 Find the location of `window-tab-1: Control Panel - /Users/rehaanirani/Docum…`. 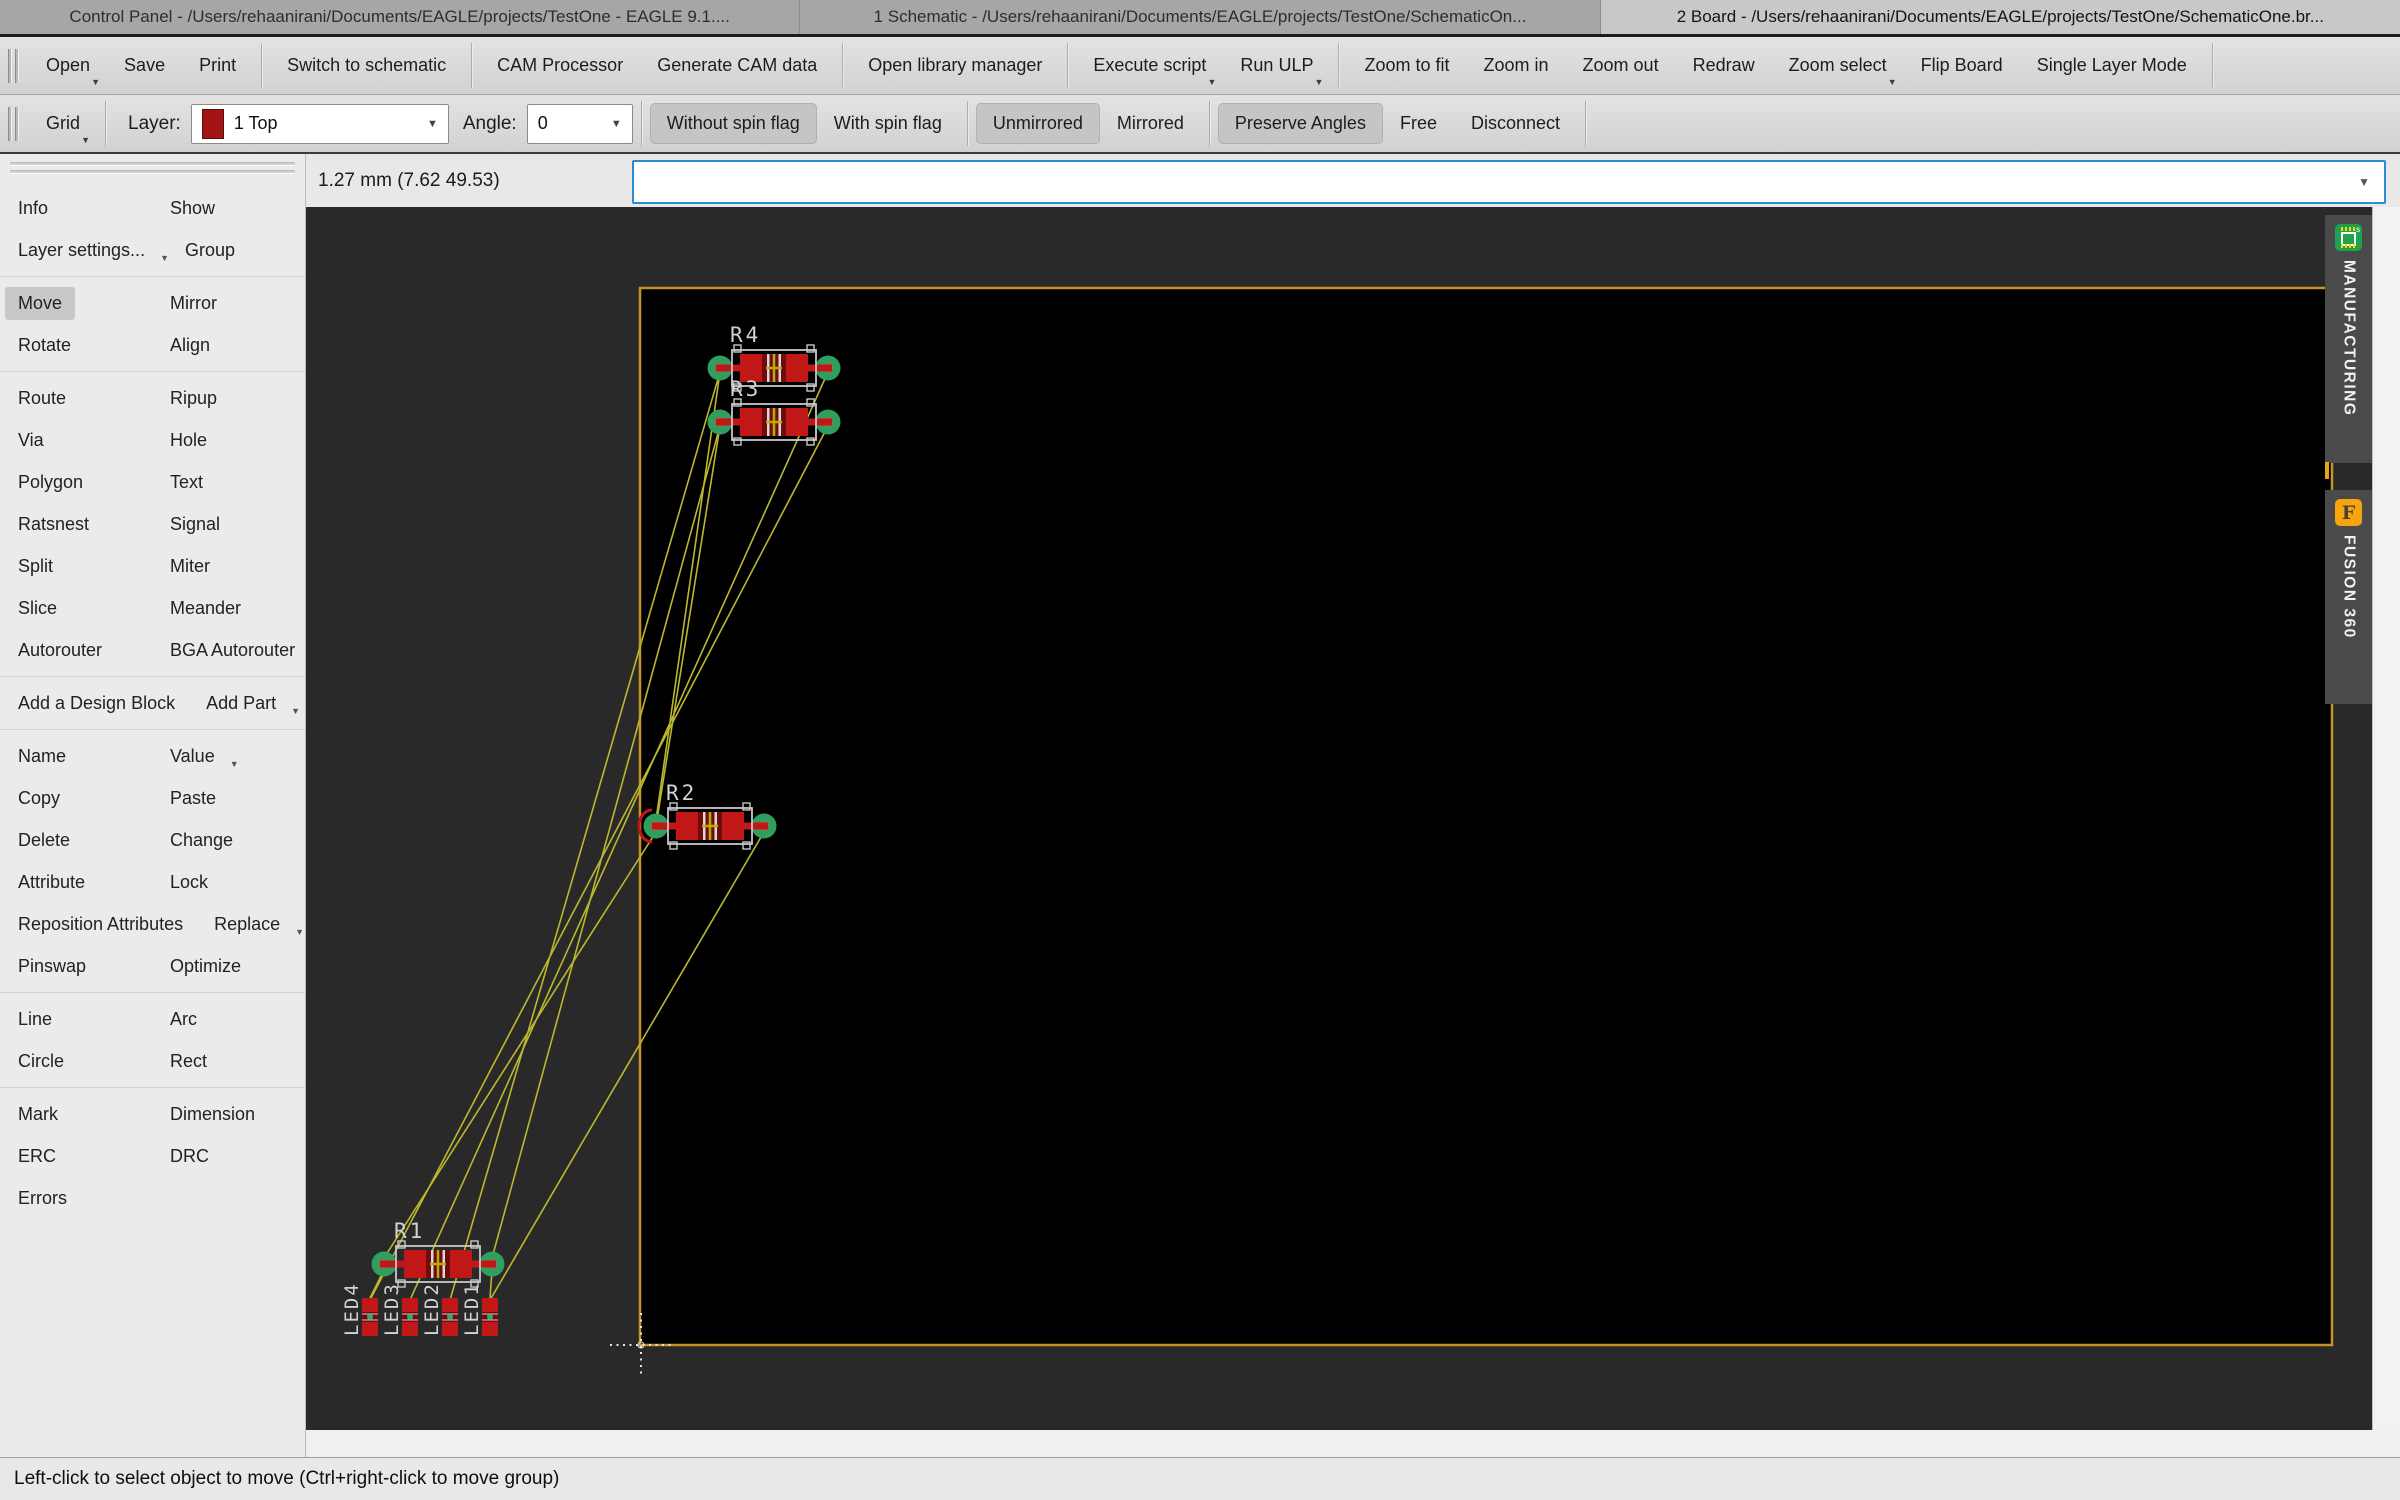

window-tab-1: Control Panel - /Users/rehaanirani/Docum… is located at coordinates (400, 17).